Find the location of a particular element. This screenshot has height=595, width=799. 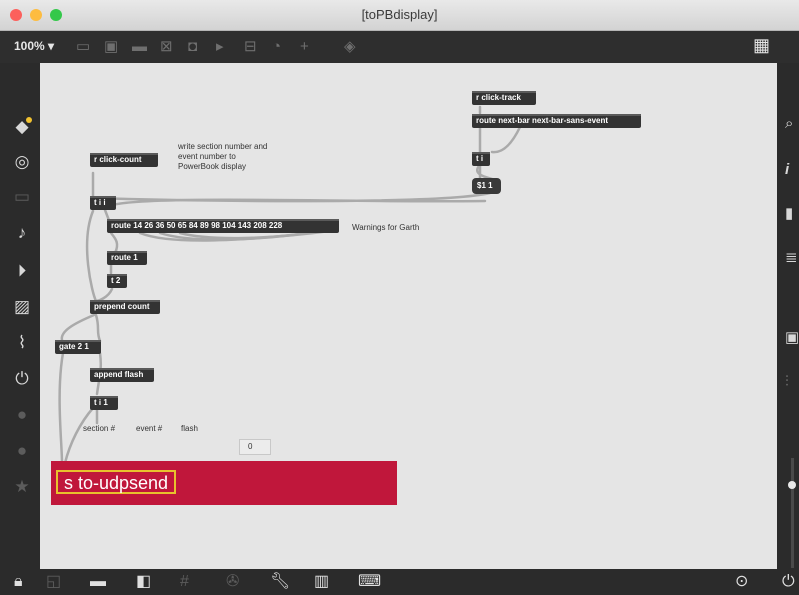

power-icon: ⏻ is located at coordinates (788, 582).